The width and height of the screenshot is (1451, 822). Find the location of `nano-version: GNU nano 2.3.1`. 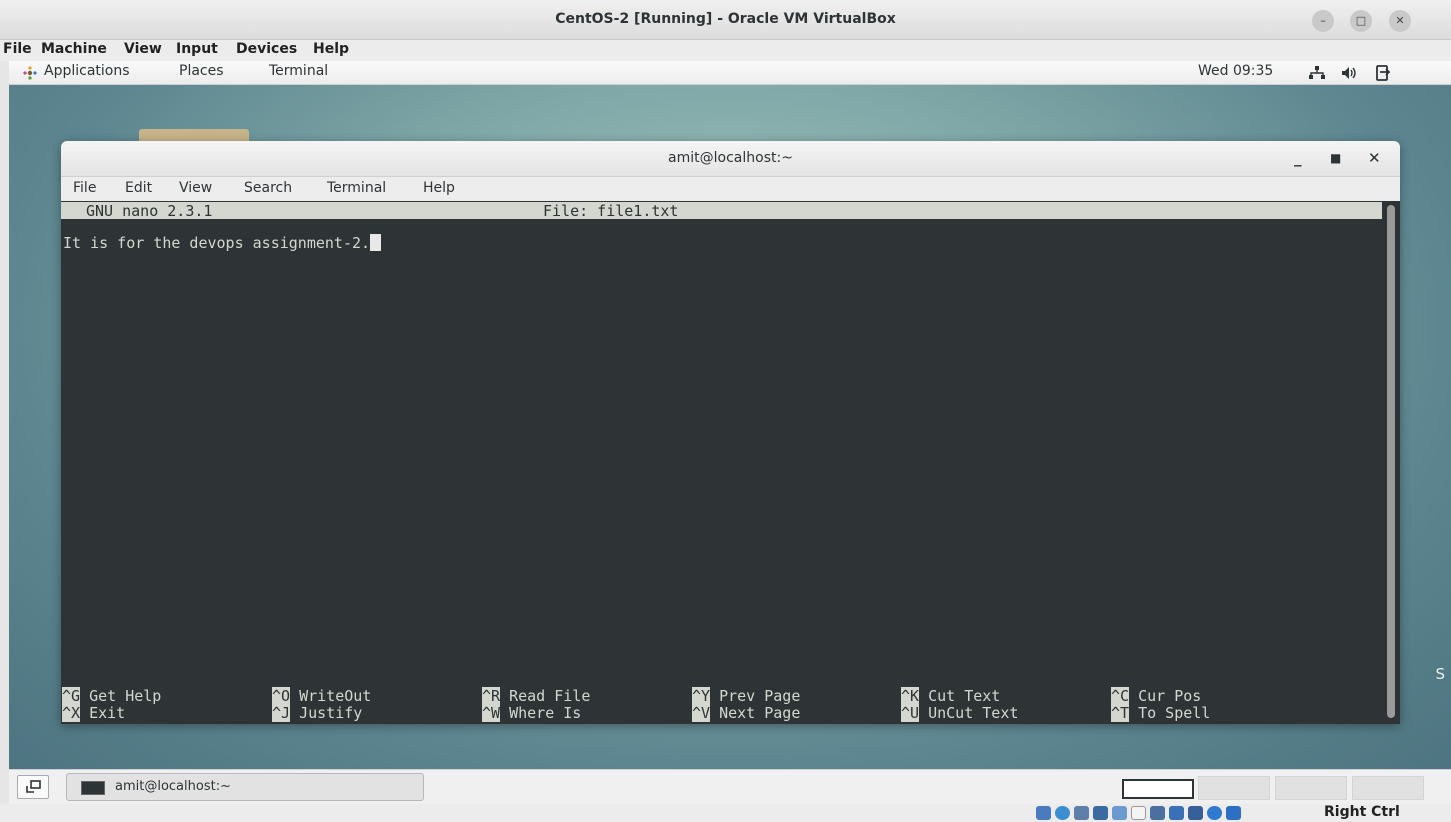

nano-version: GNU nano 2.3.1 is located at coordinates (149, 211).